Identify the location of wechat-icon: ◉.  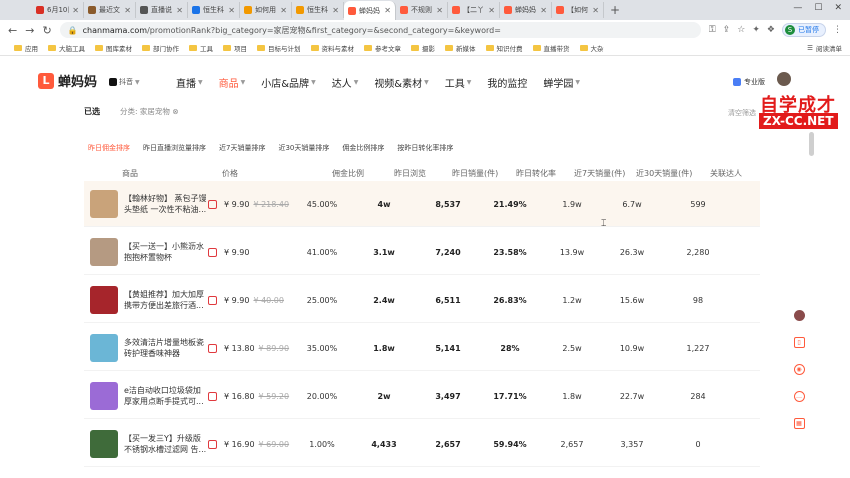
(799, 369).